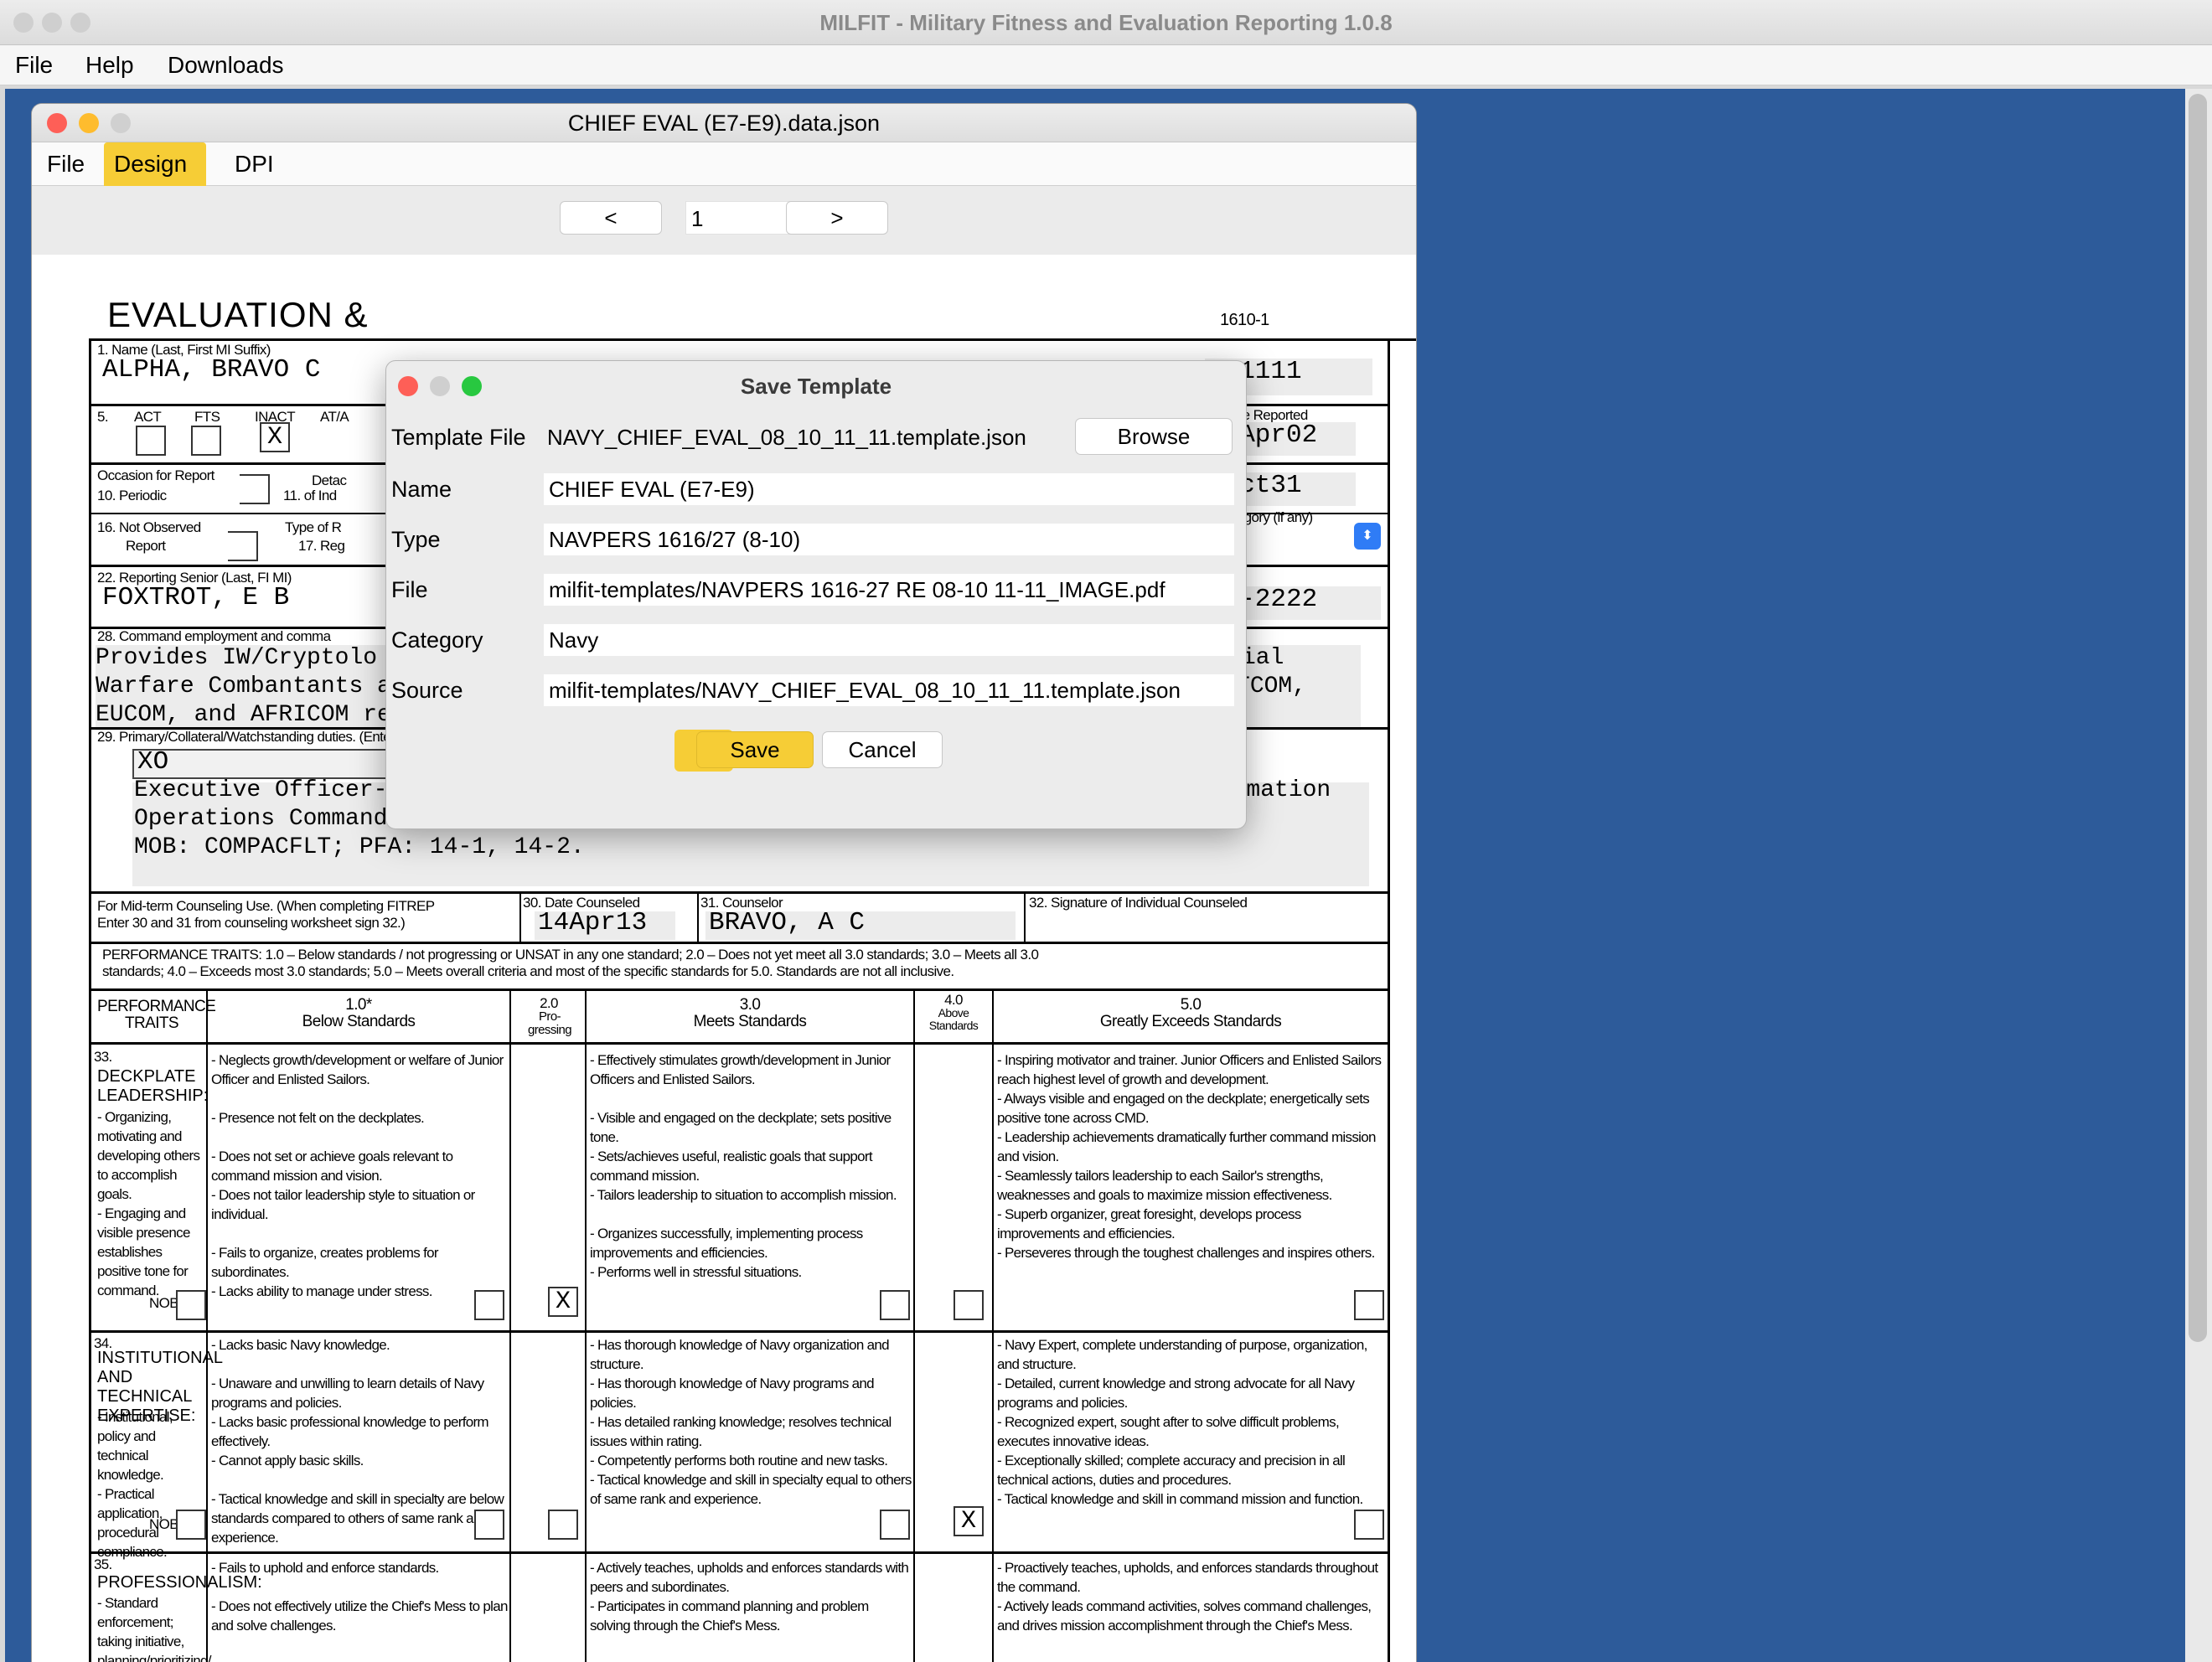  Describe the element at coordinates (255, 489) in the screenshot. I see `checkbox-periodic` at that location.